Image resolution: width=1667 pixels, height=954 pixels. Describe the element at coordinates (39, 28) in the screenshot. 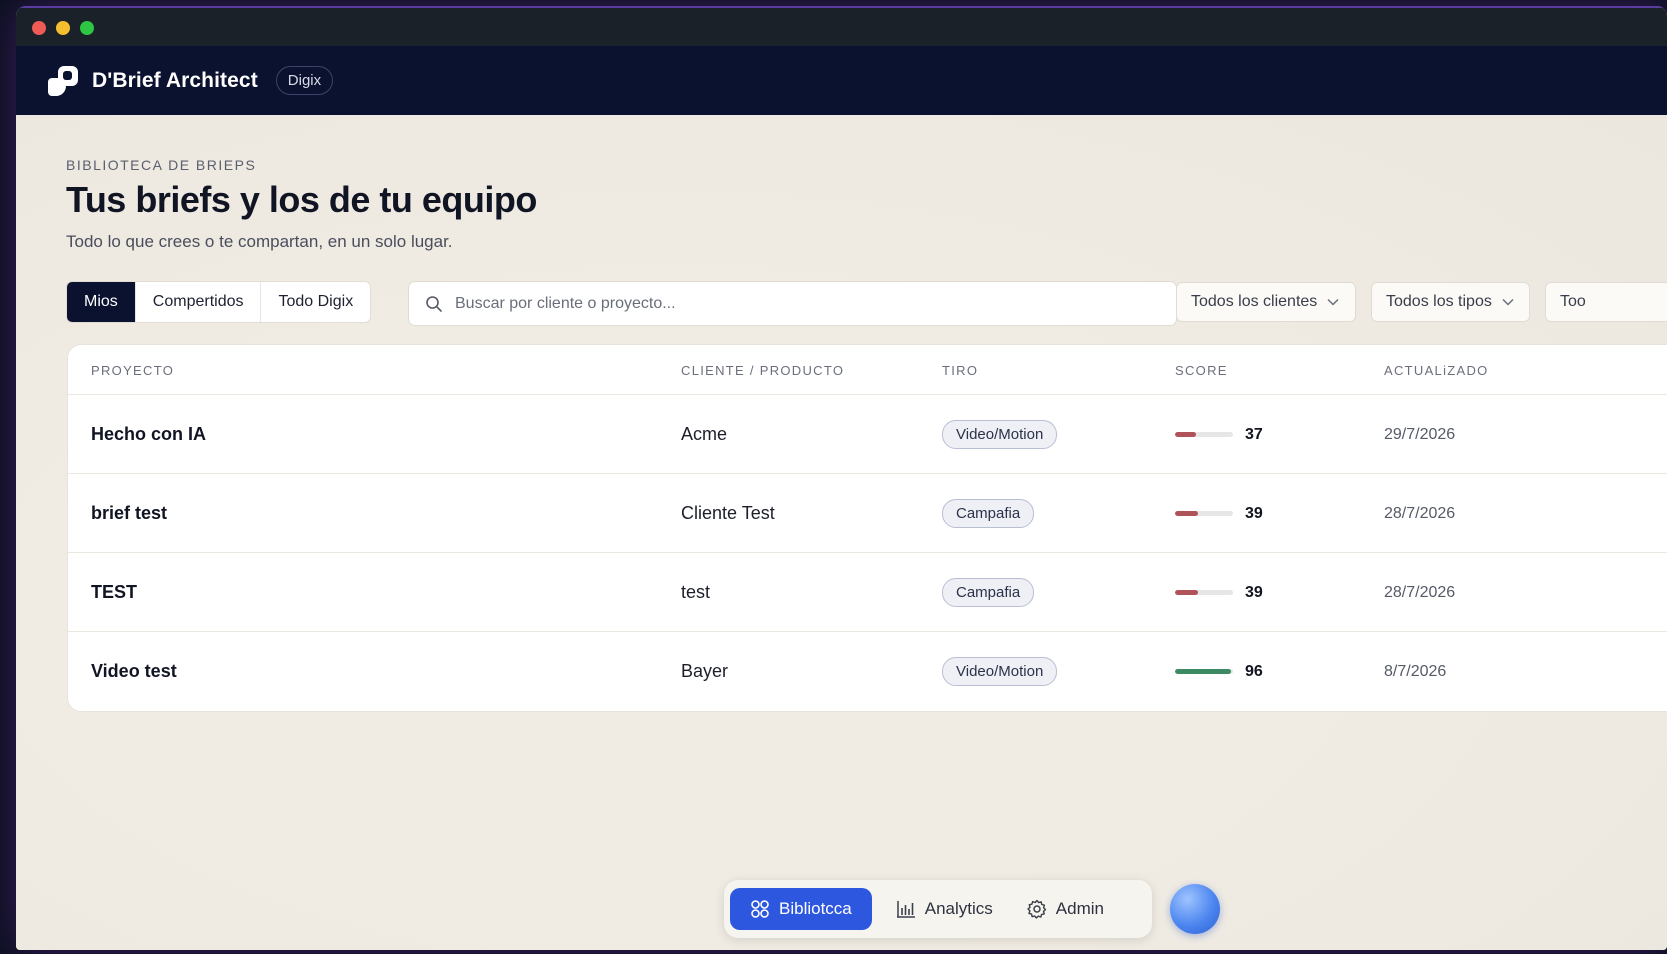

I see `close-window-button` at that location.